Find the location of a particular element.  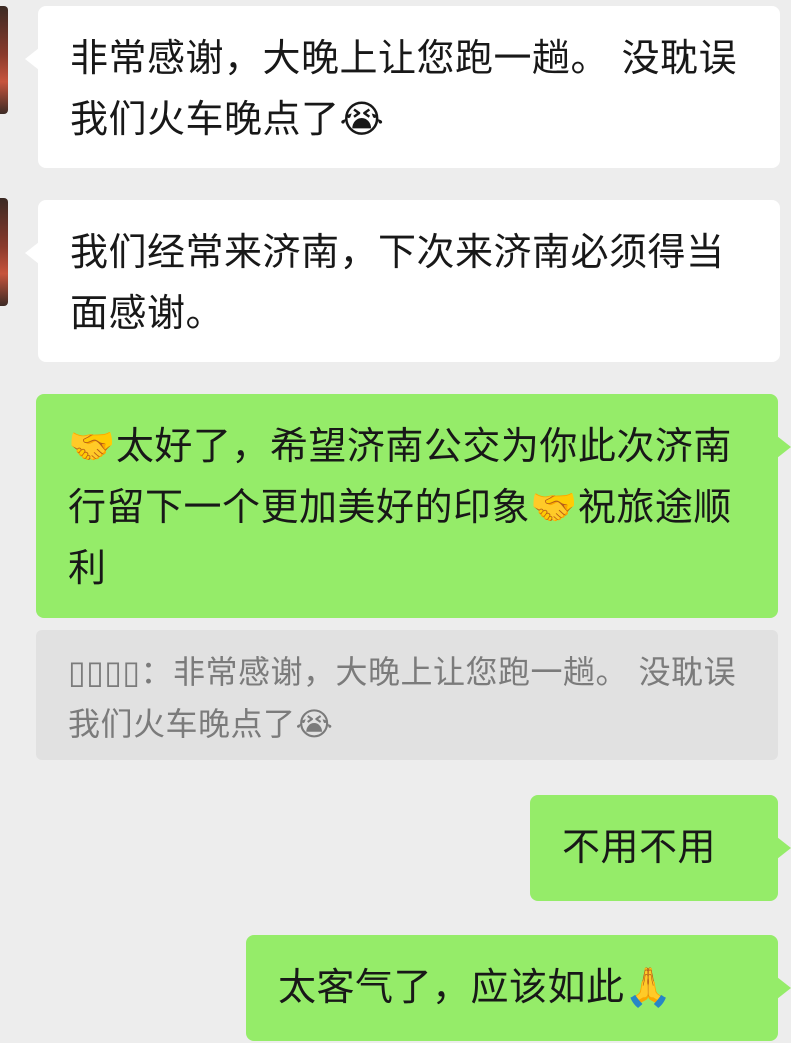

message-text: 🤝太好了，希望济南公交为你此次济南行留下一个更加美好的印象🤝祝旅途顺利 is located at coordinates (400, 507).